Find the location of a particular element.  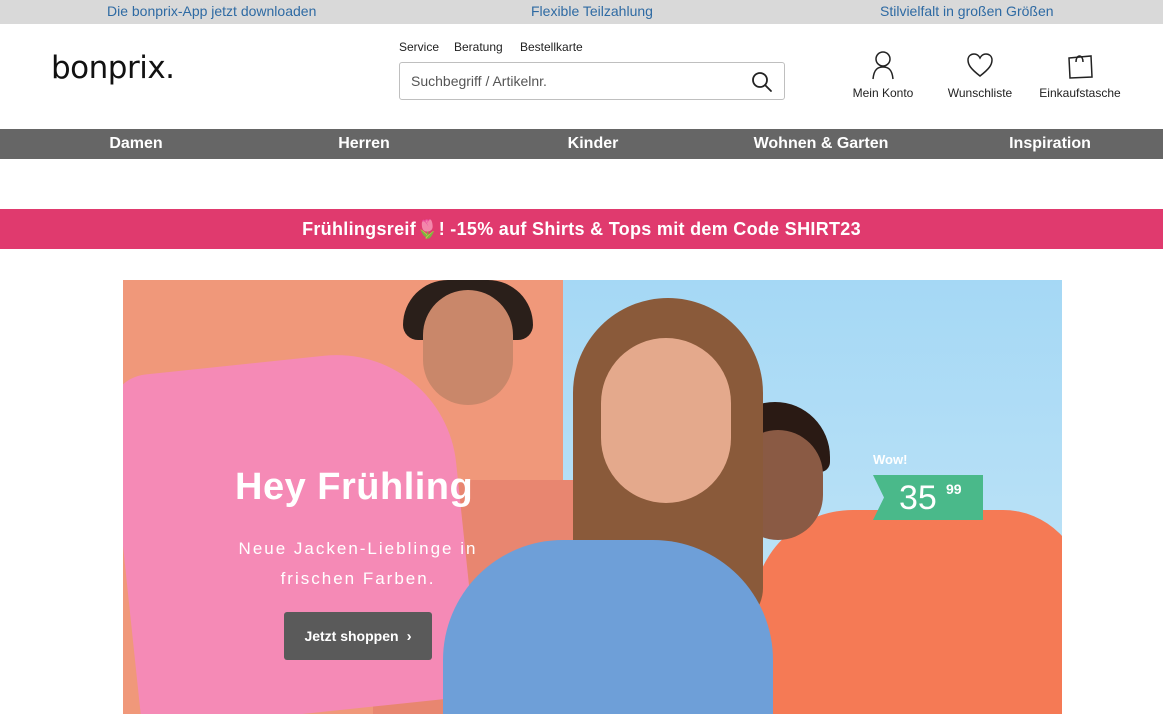

app-download-link: Die bonprix-App jetzt downloaden is located at coordinates (211, 11).